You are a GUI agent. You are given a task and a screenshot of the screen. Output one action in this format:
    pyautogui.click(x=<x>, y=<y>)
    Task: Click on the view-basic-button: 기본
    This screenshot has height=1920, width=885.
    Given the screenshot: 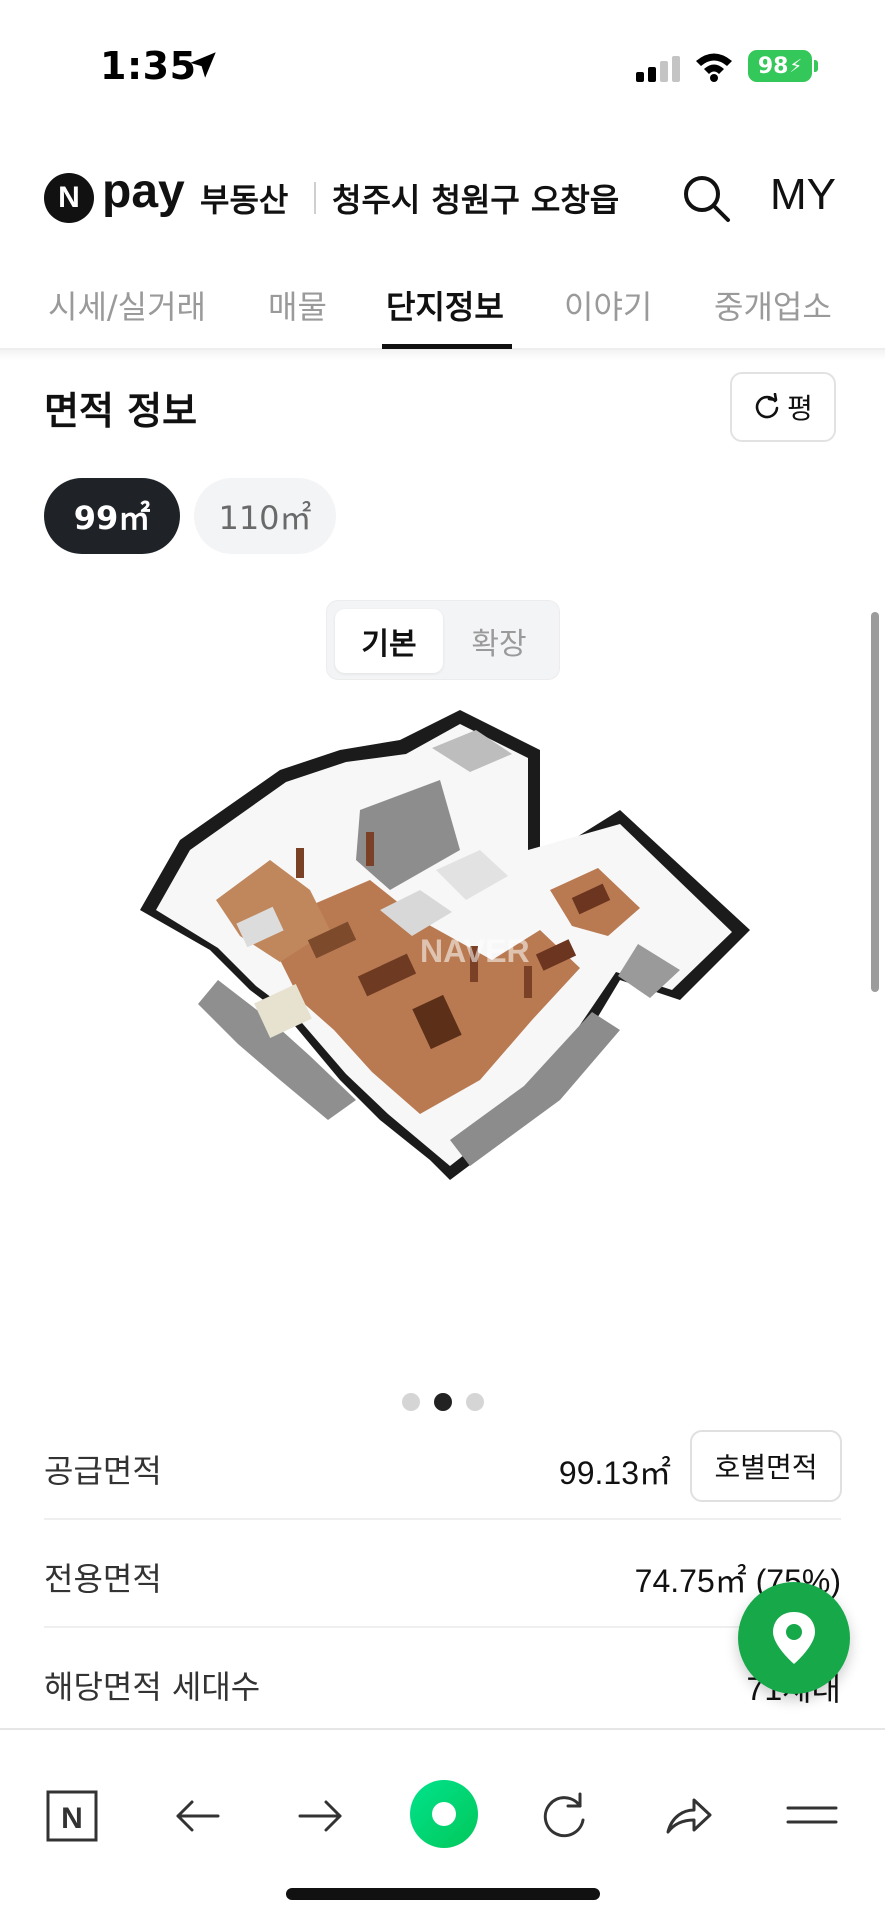 What is the action you would take?
    pyautogui.click(x=389, y=641)
    